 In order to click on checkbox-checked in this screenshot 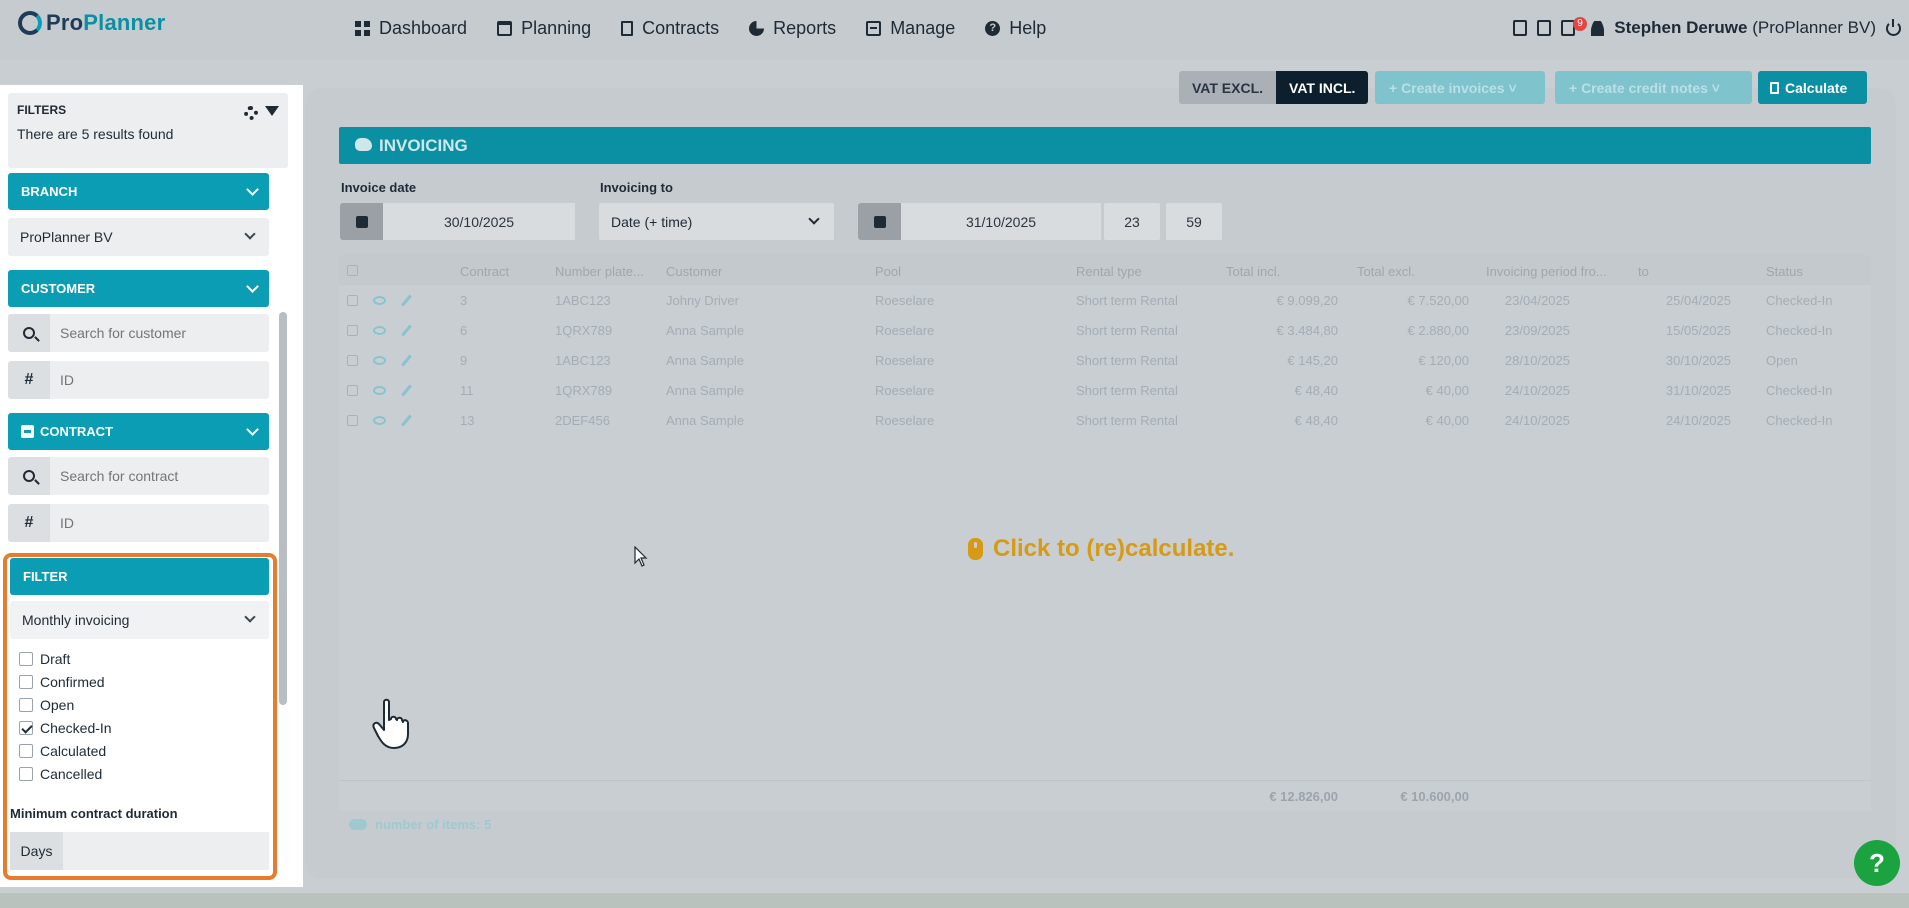, I will do `click(26, 727)`.